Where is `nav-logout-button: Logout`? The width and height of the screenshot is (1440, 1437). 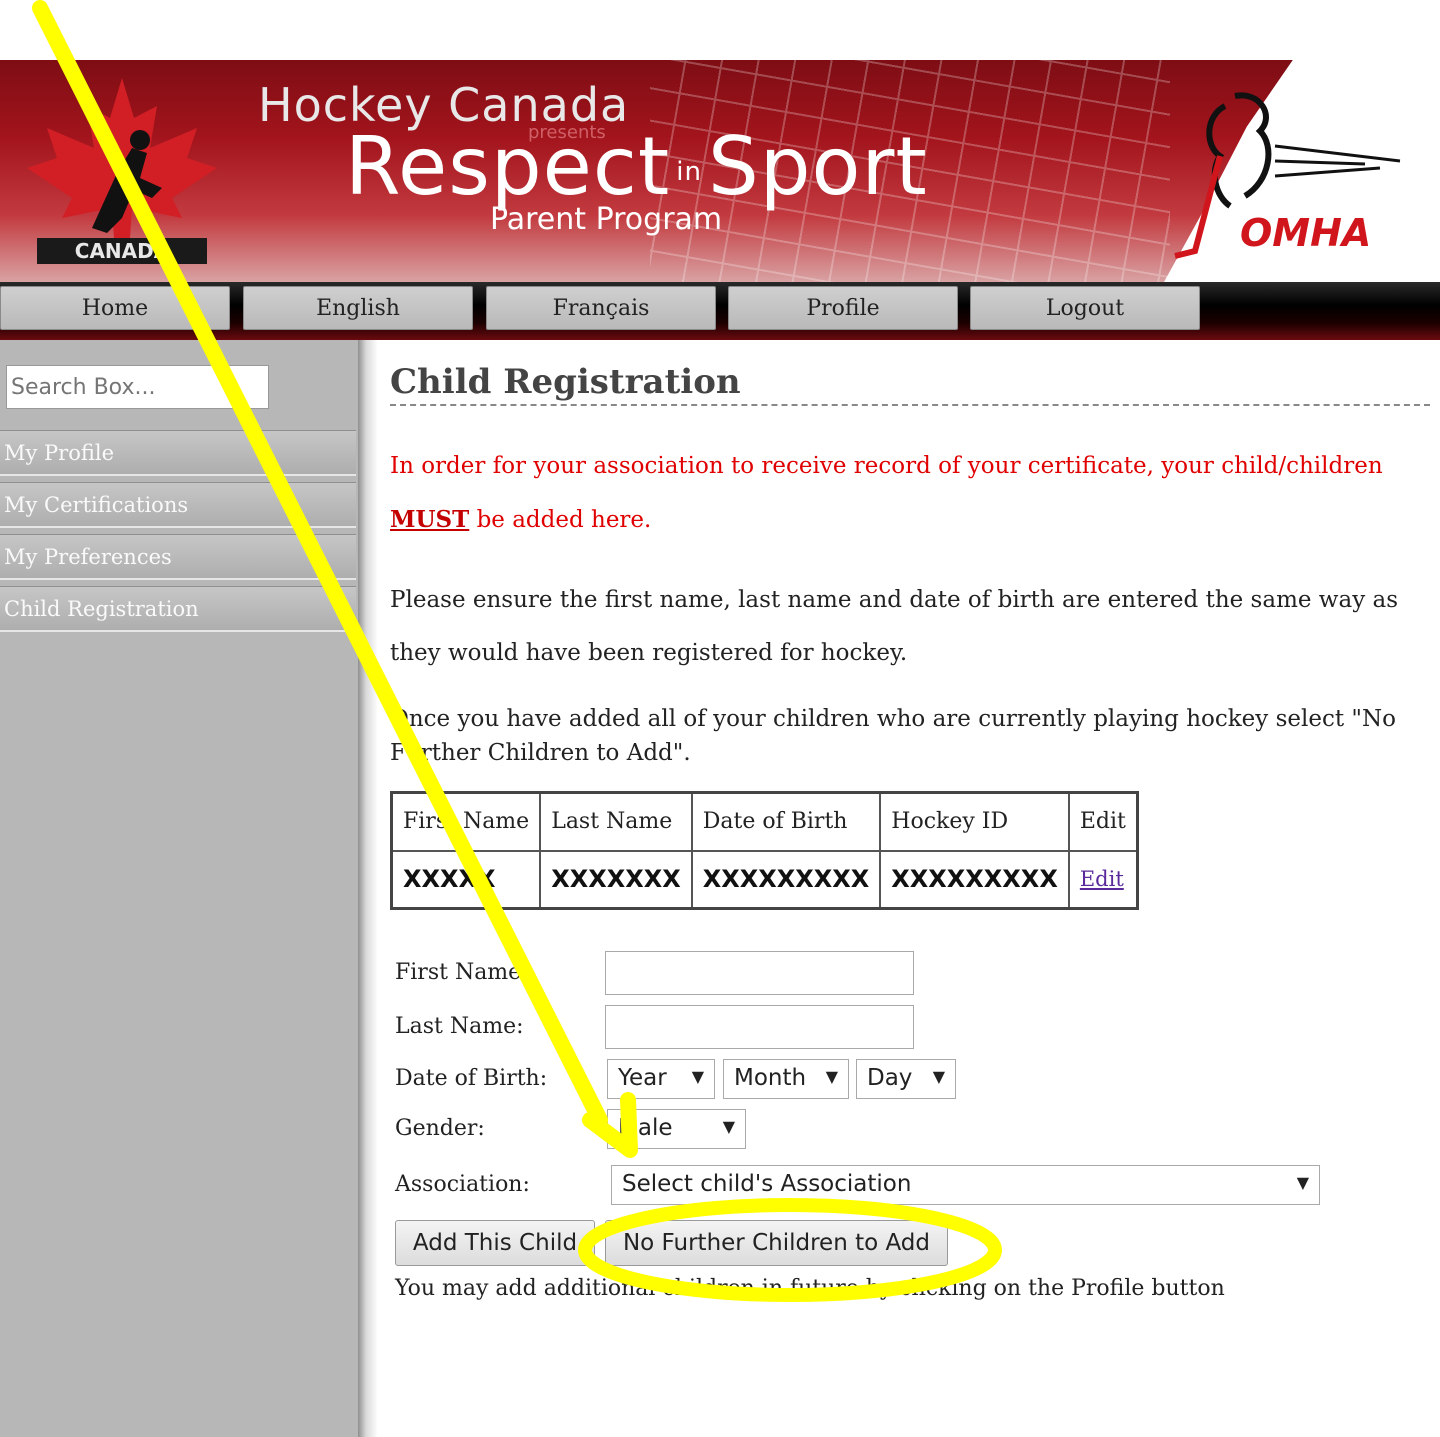 nav-logout-button: Logout is located at coordinates (1085, 308).